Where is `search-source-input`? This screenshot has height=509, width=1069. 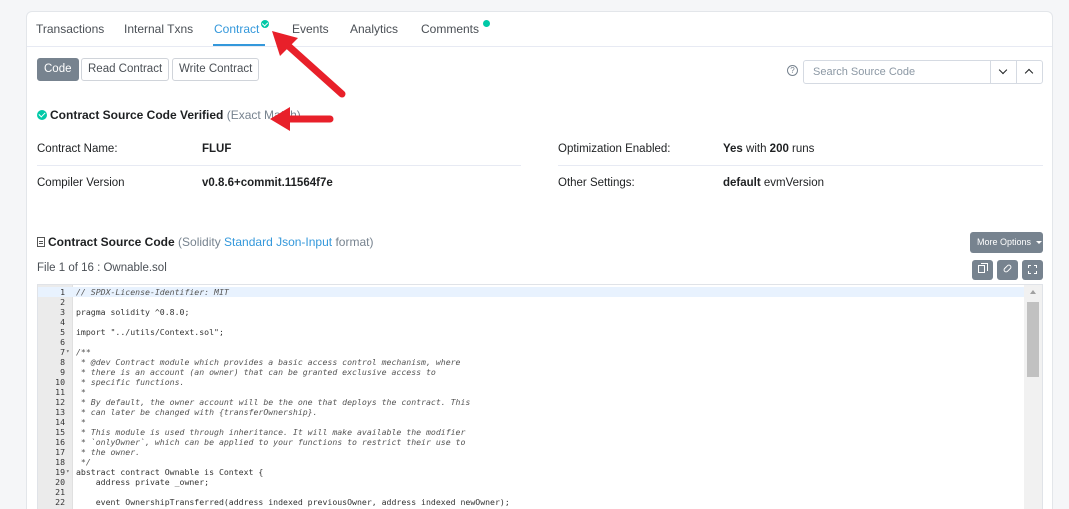
search-source-input is located at coordinates (897, 72).